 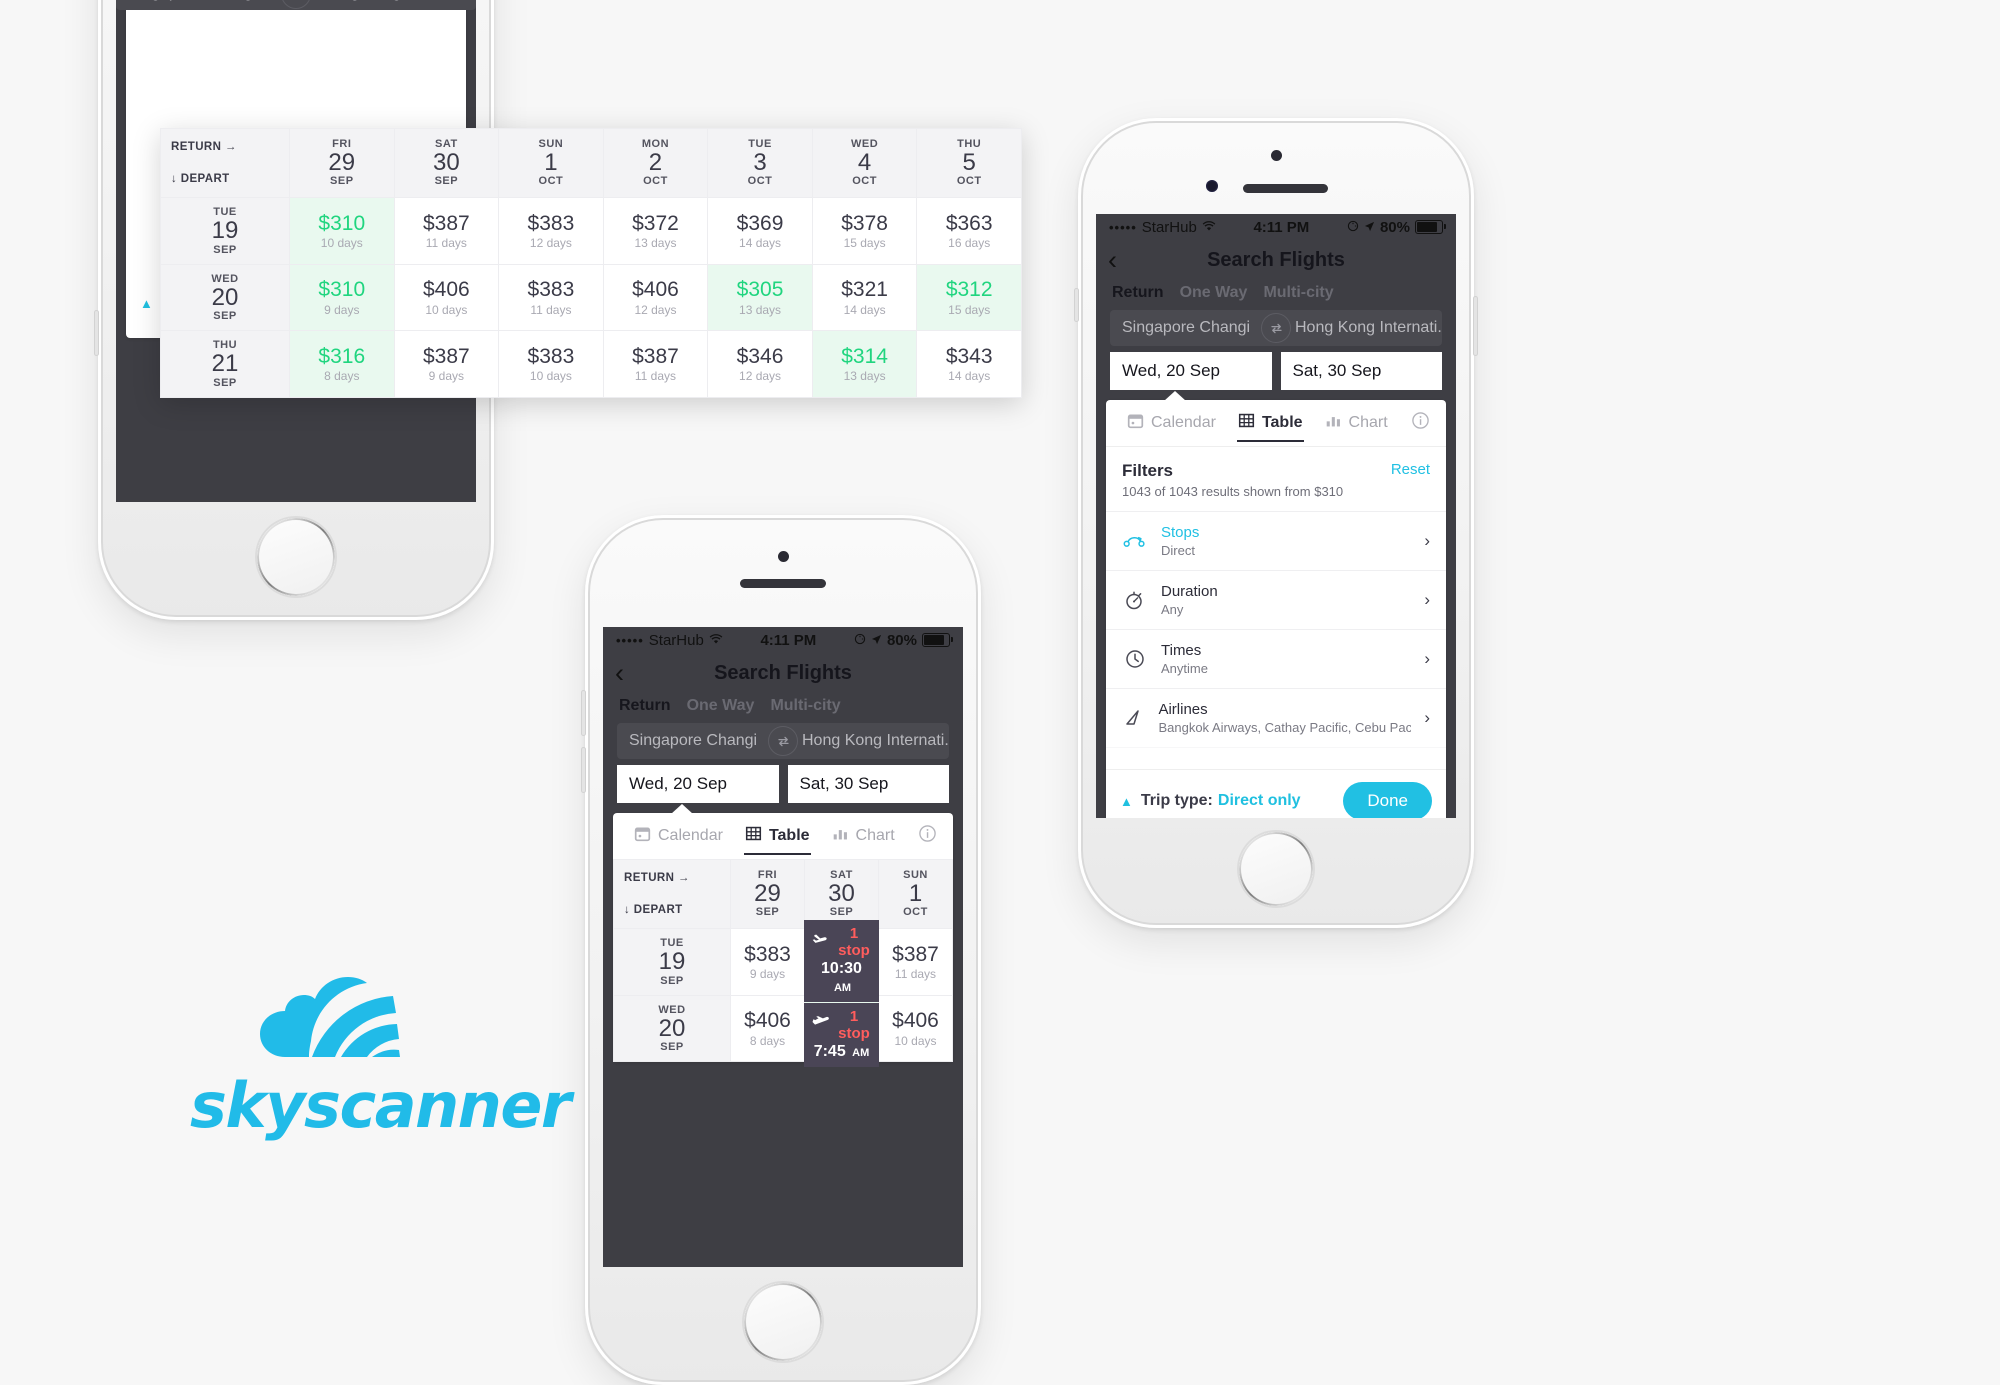 What do you see at coordinates (225, 364) in the screenshot?
I see `grid-row-header: THU 21 SEP` at bounding box center [225, 364].